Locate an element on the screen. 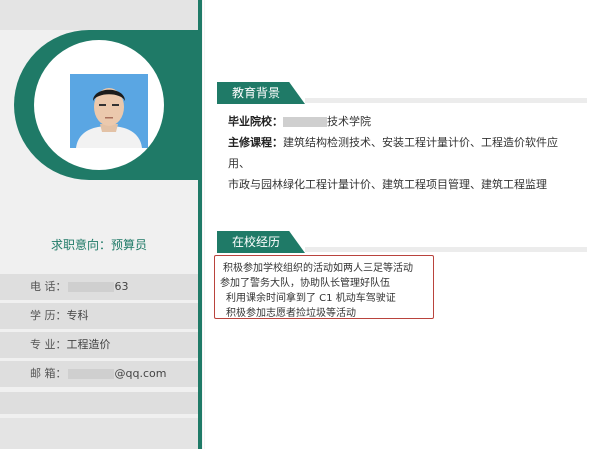 This screenshot has width=600, height=449. courses-label: 主修课程： is located at coordinates (255, 142).